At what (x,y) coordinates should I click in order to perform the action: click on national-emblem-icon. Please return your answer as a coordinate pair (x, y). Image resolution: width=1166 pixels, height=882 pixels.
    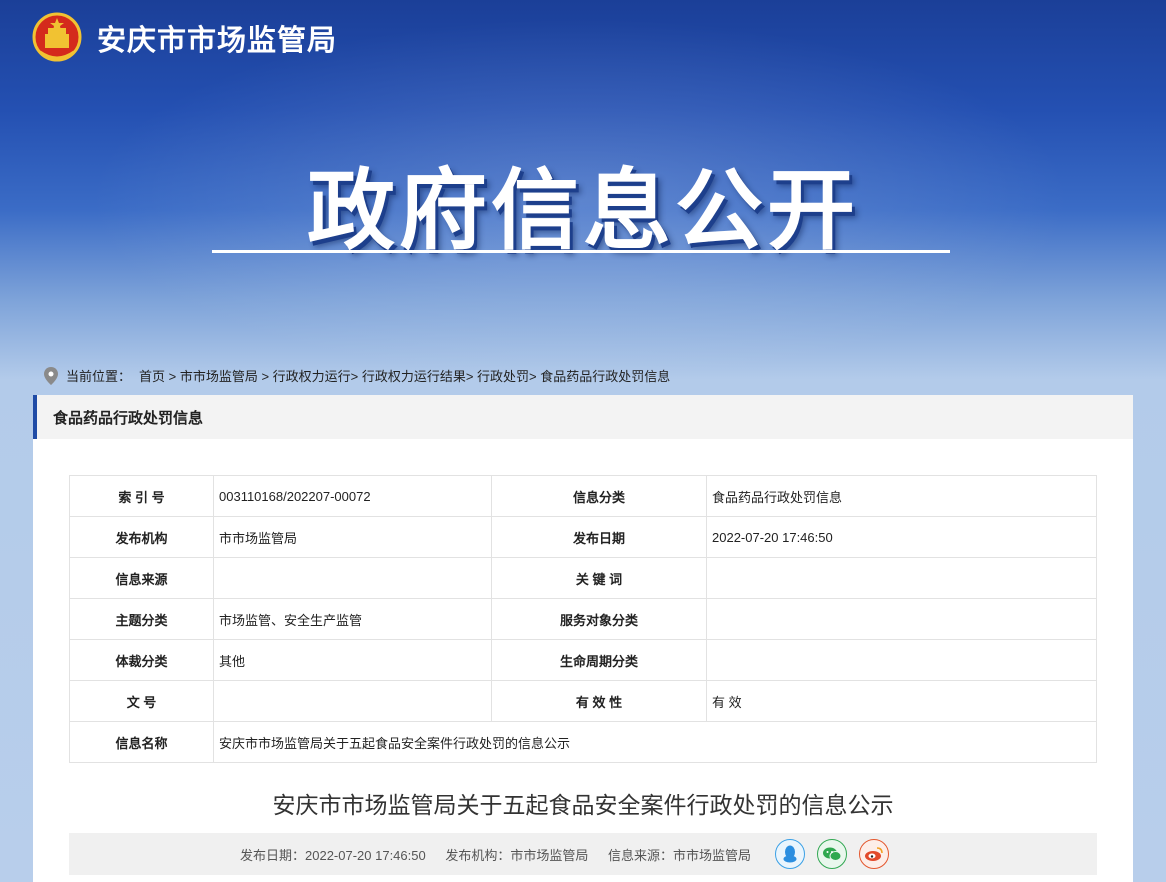
    Looking at the image, I should click on (57, 38).